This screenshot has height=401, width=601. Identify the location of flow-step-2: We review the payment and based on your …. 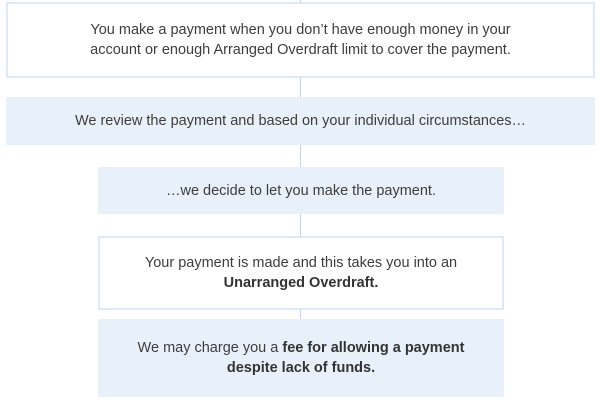
(300, 121).